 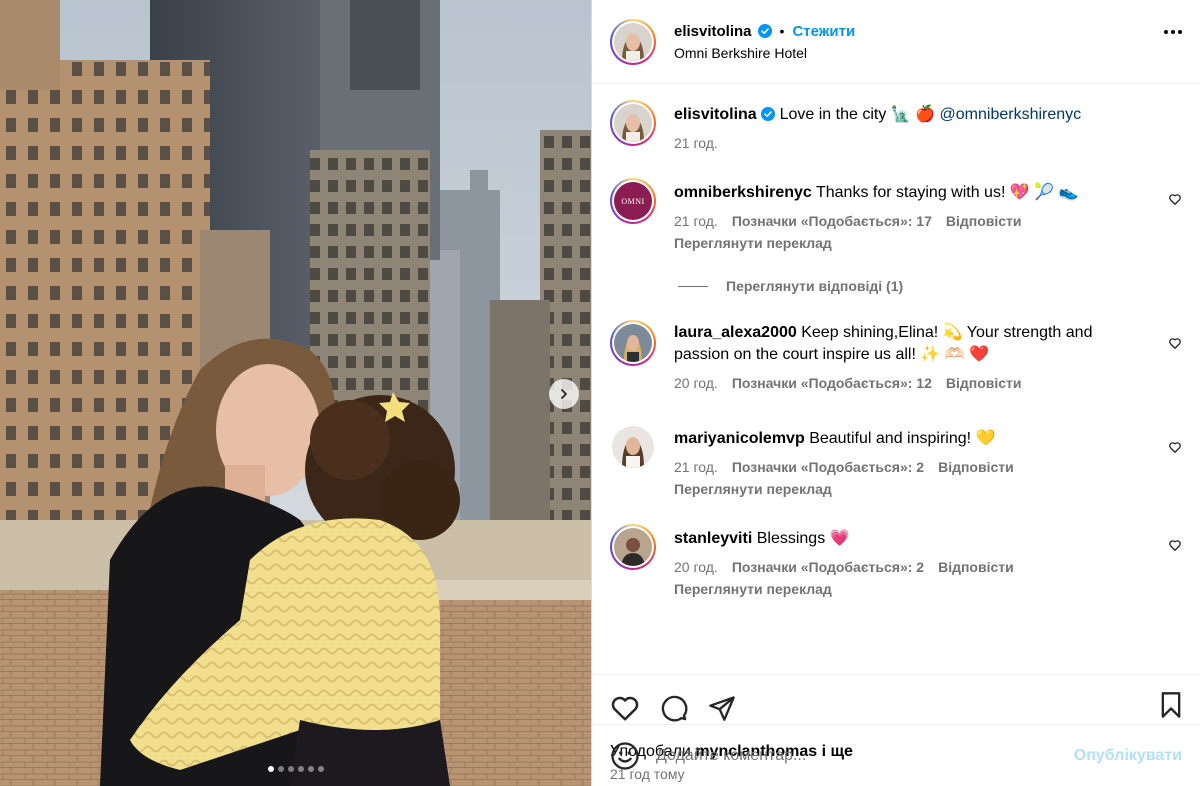 I want to click on caption-text: Love in the city 🗽 🍎, so click(x=857, y=114).